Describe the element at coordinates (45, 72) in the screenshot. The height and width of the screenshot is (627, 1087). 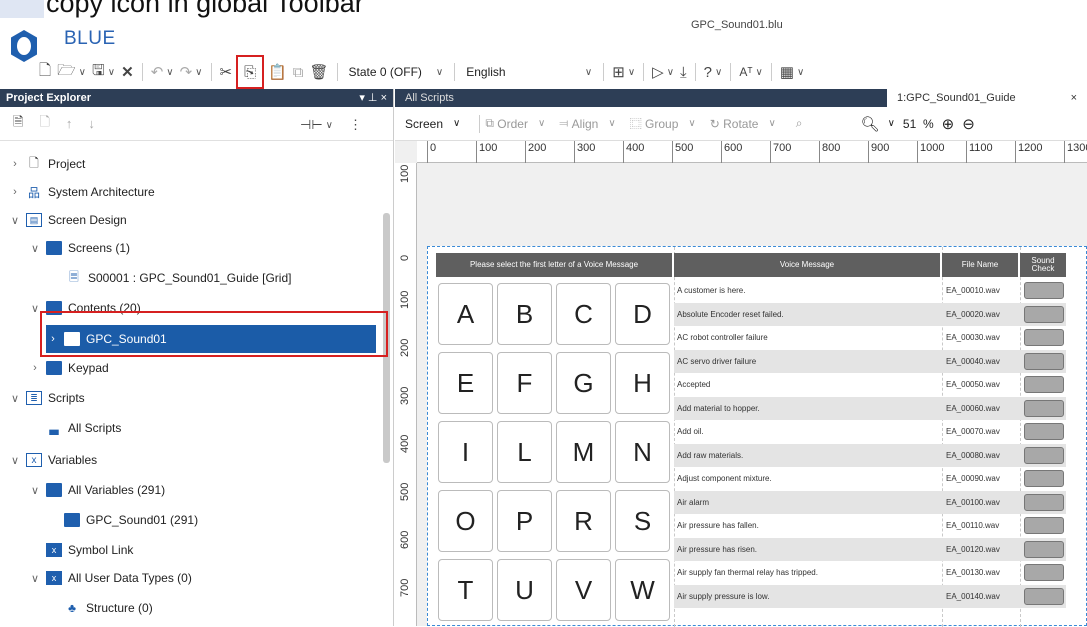
I see `new-file-icon: 🗋` at that location.